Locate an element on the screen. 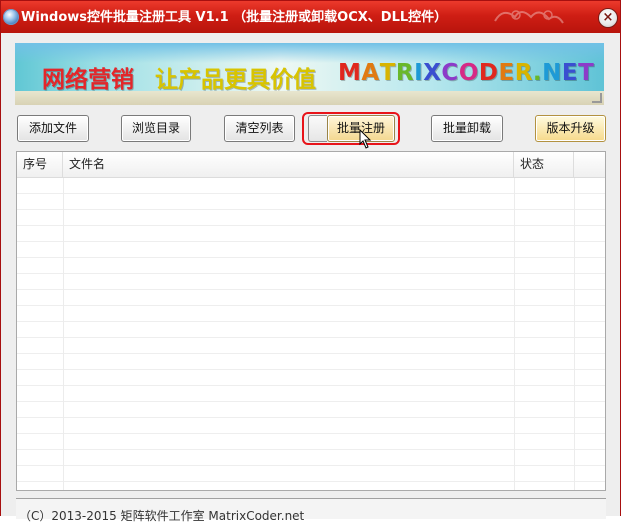 The image size is (621, 524). highlight-box is located at coordinates (351, 128).